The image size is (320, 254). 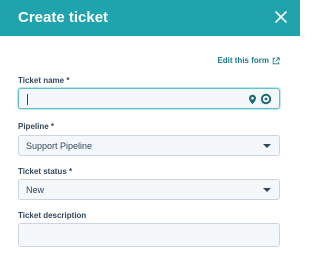 I want to click on ticket-name-input-icons, so click(x=260, y=99).